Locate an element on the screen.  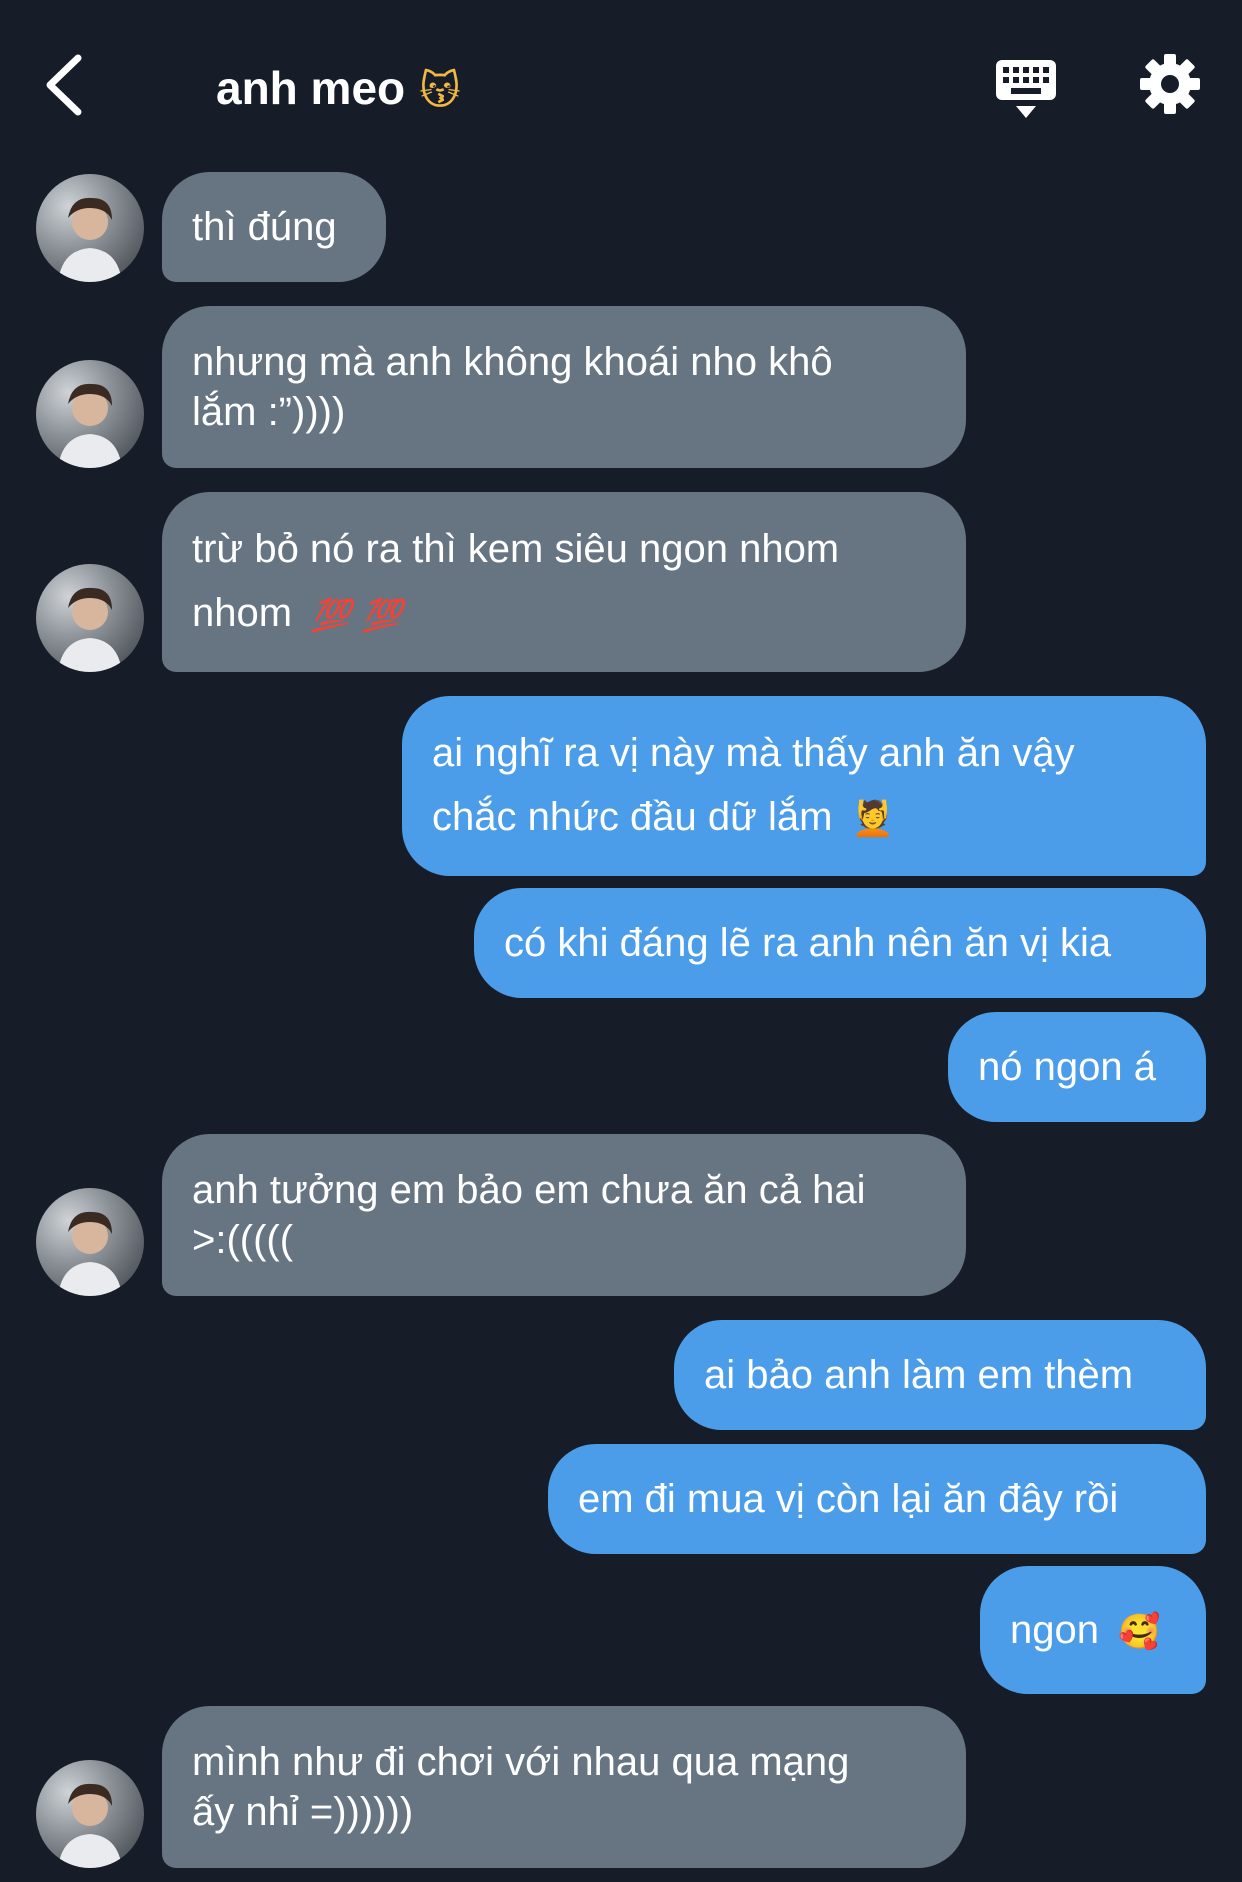
keyboard-icon is located at coordinates (1026, 89).